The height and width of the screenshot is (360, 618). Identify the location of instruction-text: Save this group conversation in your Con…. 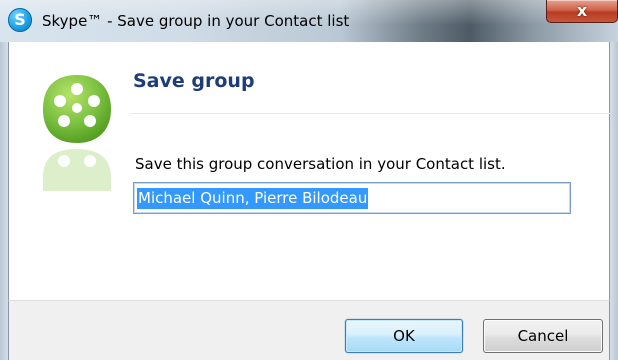
(320, 164).